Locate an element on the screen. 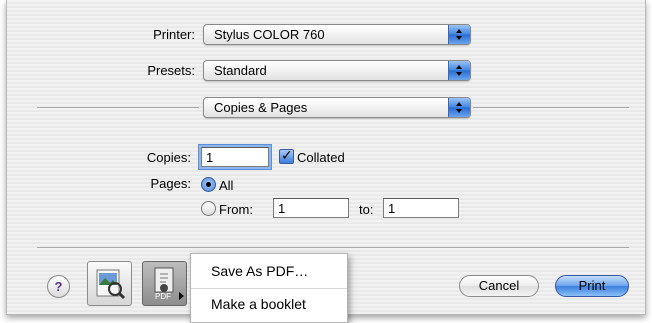 This screenshot has height=323, width=652. pages-from-field: 1 is located at coordinates (311, 208).